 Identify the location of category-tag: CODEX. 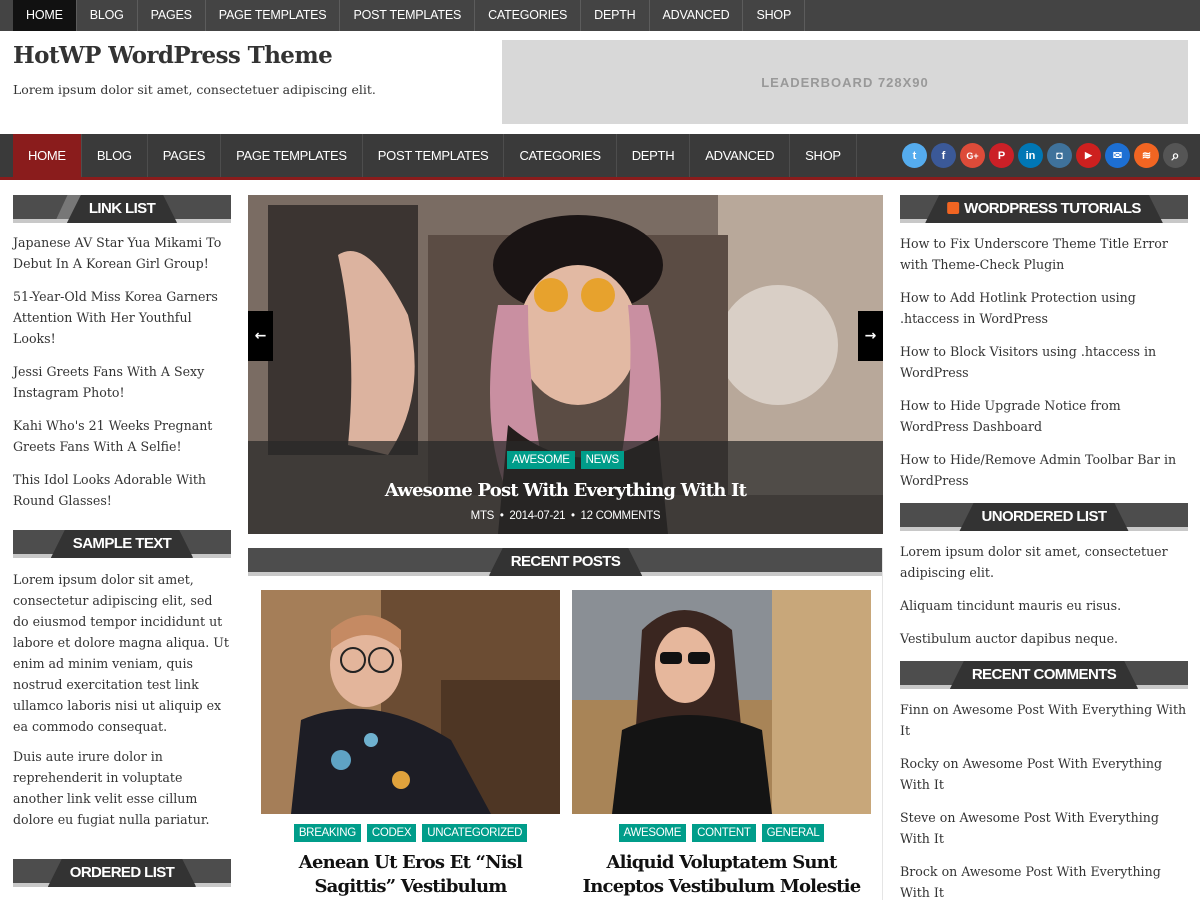
(391, 833).